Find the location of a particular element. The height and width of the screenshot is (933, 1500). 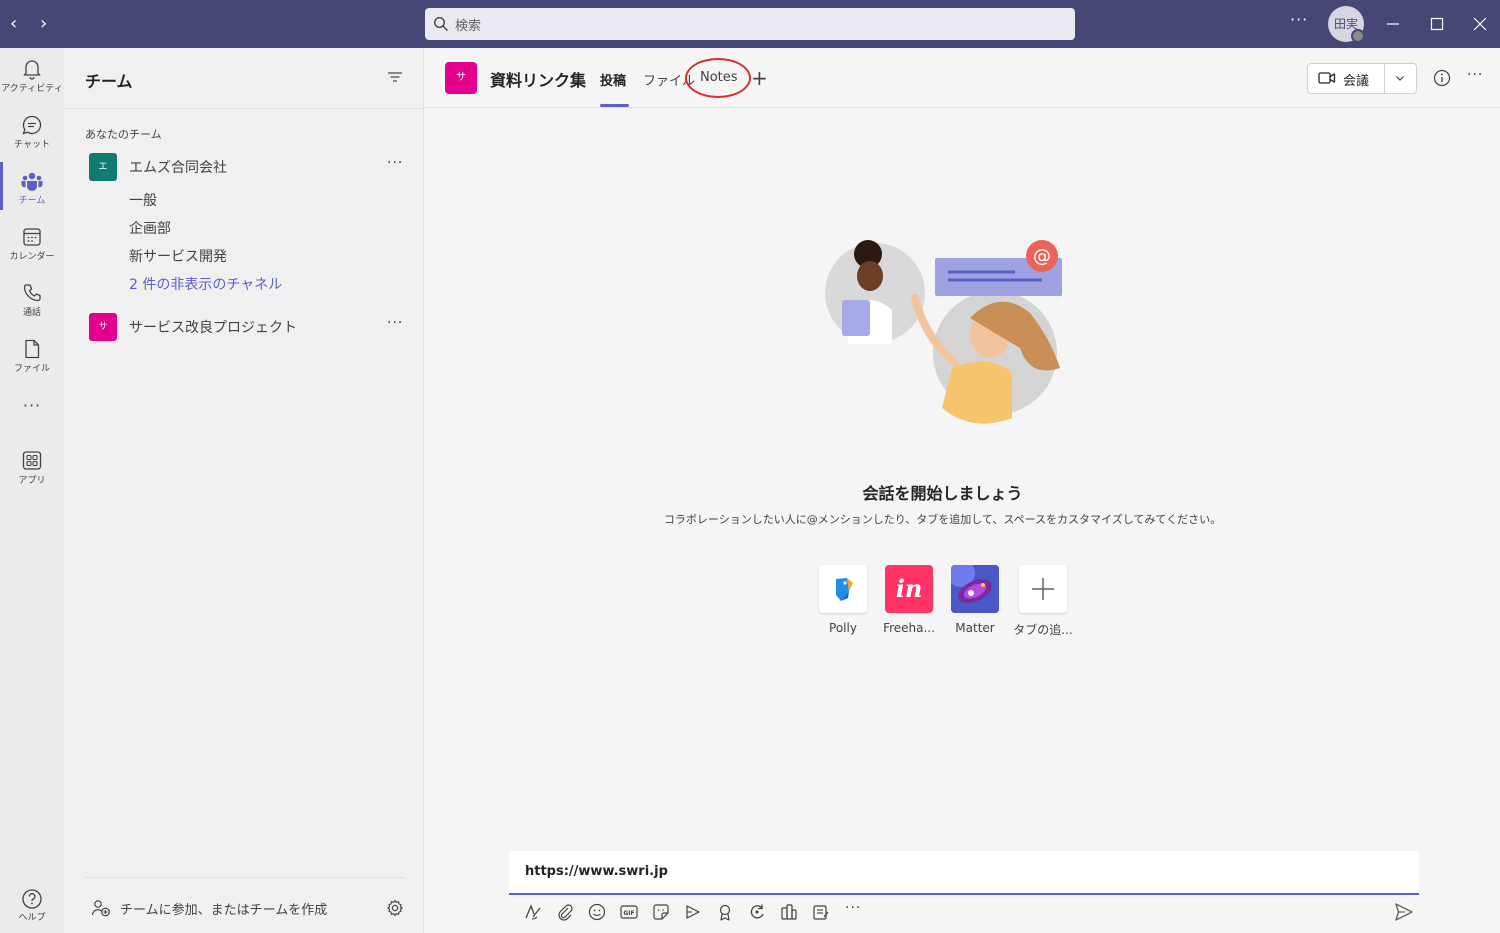

join-team-button: チームに参加、またはチームを作成 is located at coordinates (223, 908).